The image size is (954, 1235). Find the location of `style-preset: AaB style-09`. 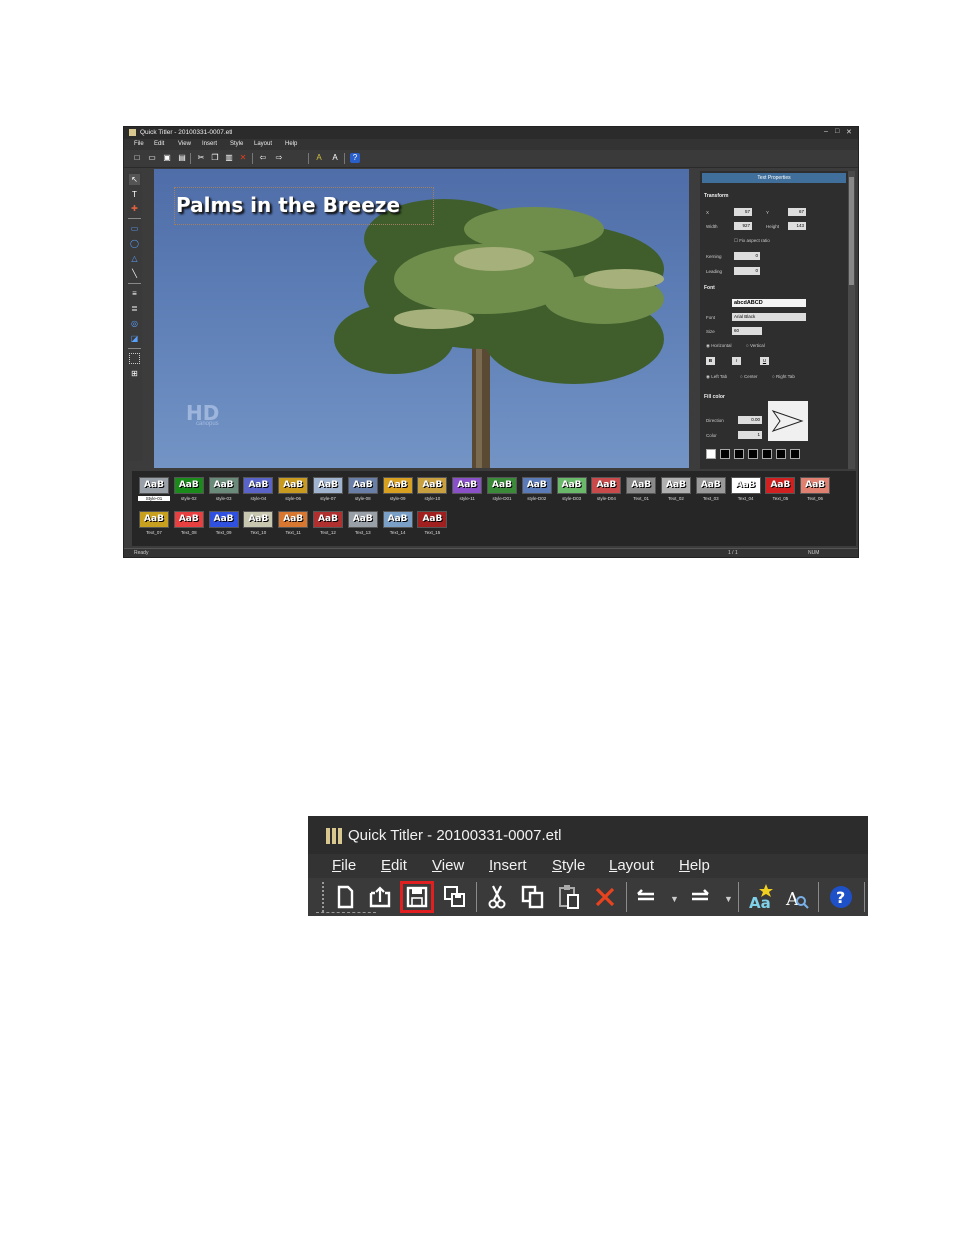

style-preset: AaB style-09 is located at coordinates (398, 489).